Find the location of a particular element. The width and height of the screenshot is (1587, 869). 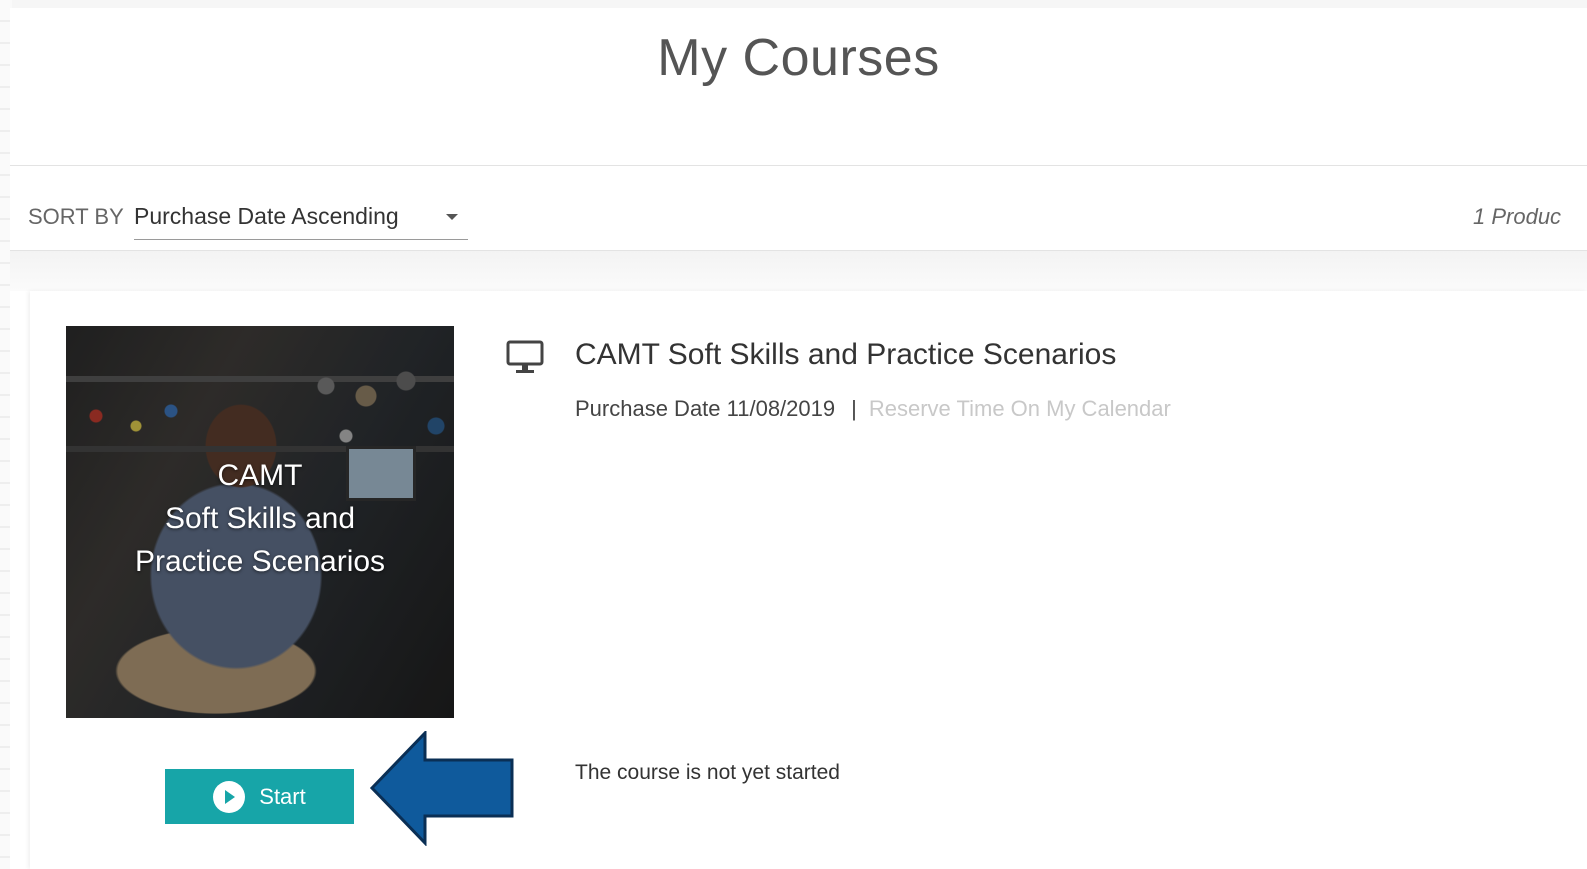

thumbnail-caption-line: Soft Skills and is located at coordinates (260, 518).